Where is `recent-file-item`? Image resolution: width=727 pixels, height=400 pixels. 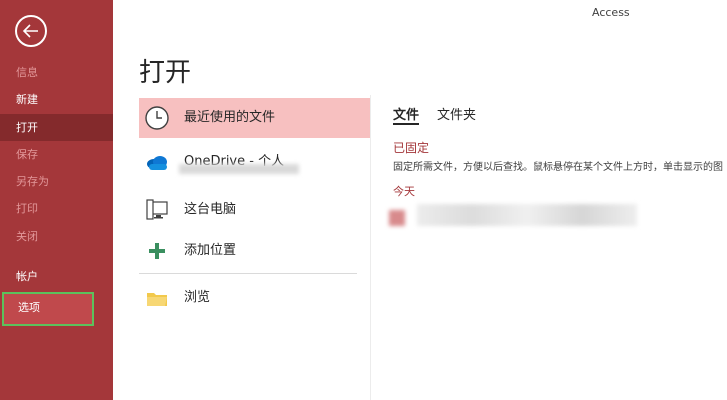 recent-file-item is located at coordinates (517, 219).